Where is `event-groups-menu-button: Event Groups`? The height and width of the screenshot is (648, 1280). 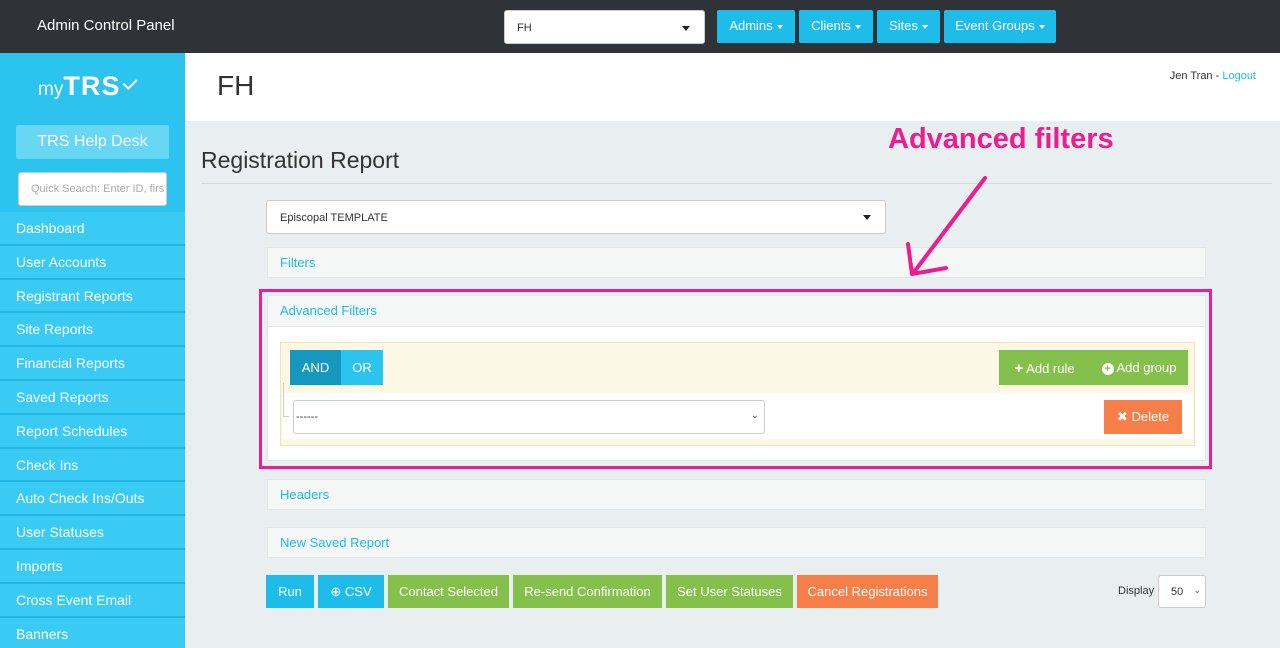
event-groups-menu-button: Event Groups is located at coordinates (1000, 26).